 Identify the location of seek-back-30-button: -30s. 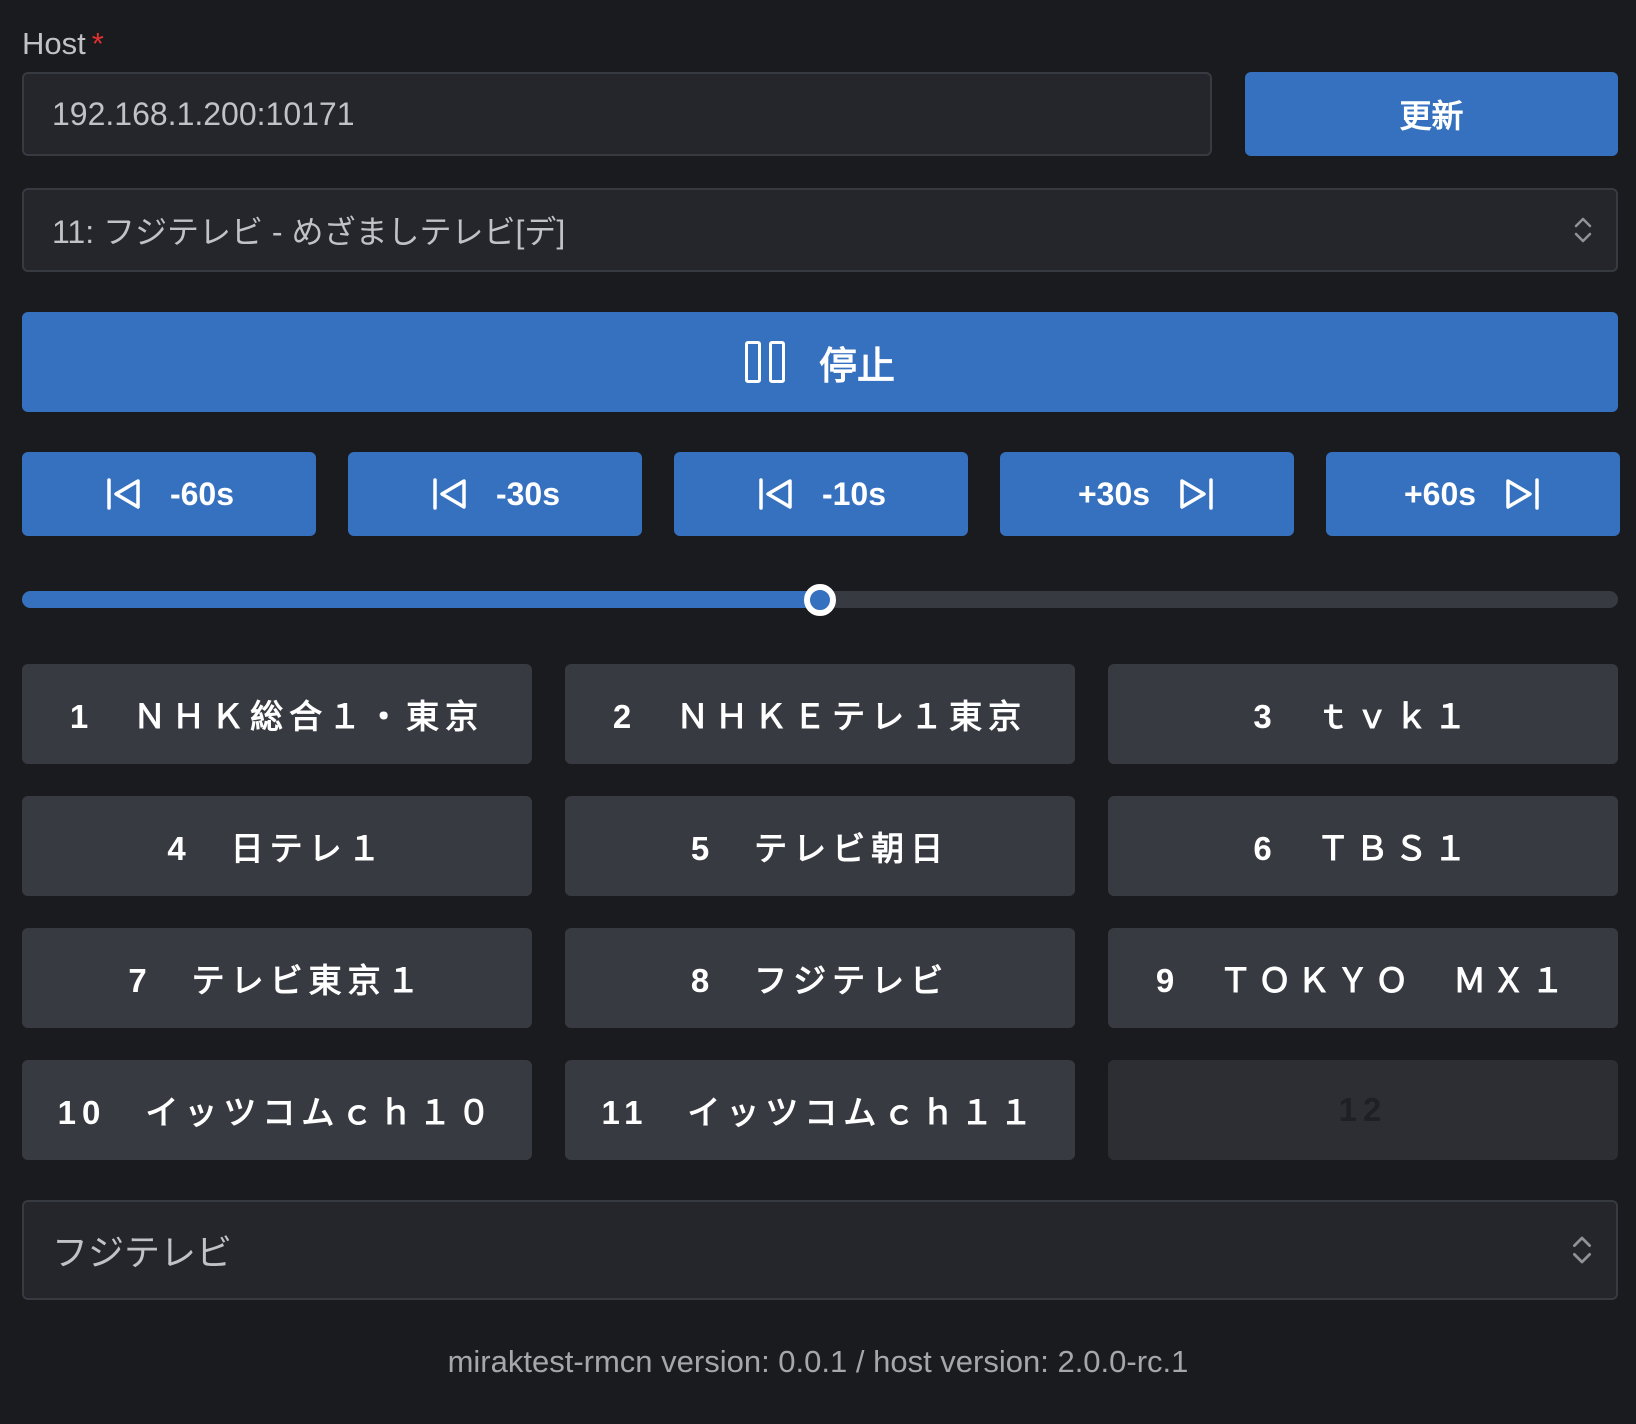
(495, 494).